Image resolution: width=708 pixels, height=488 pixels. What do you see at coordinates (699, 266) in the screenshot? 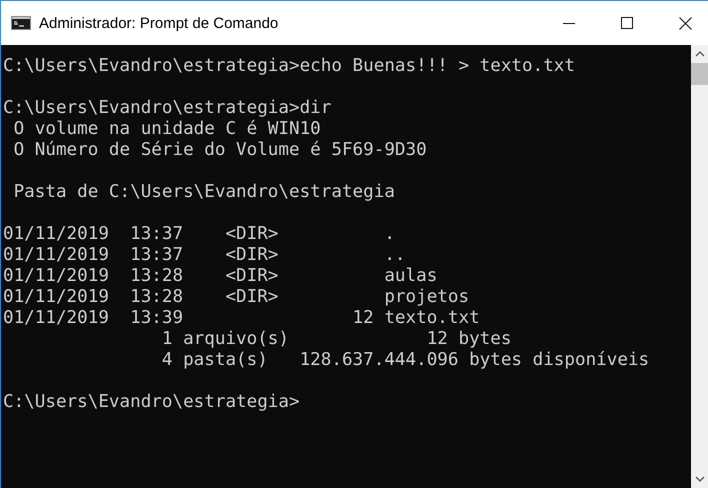
I see `scrollbar` at bounding box center [699, 266].